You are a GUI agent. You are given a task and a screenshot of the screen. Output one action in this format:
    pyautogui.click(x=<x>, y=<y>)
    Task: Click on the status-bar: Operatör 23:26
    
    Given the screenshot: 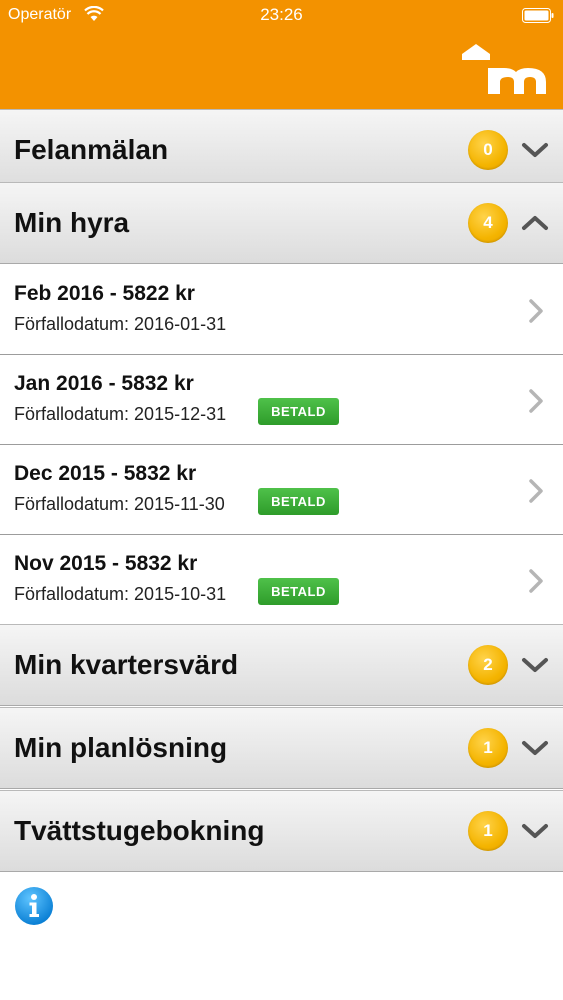 What is the action you would take?
    pyautogui.click(x=281, y=15)
    